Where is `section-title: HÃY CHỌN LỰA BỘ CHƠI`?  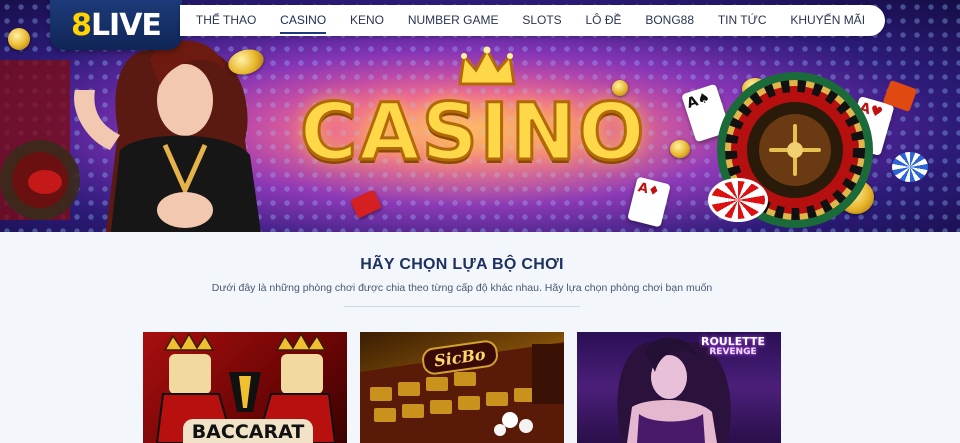
section-title: HÃY CHỌN LỰA BỘ CHƠI is located at coordinates (462, 264).